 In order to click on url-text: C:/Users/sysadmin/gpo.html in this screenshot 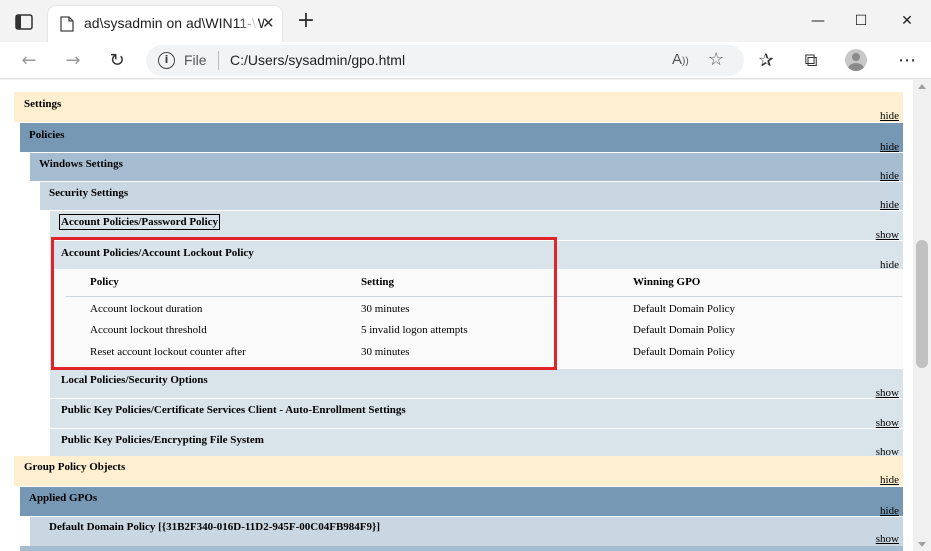, I will do `click(317, 60)`.